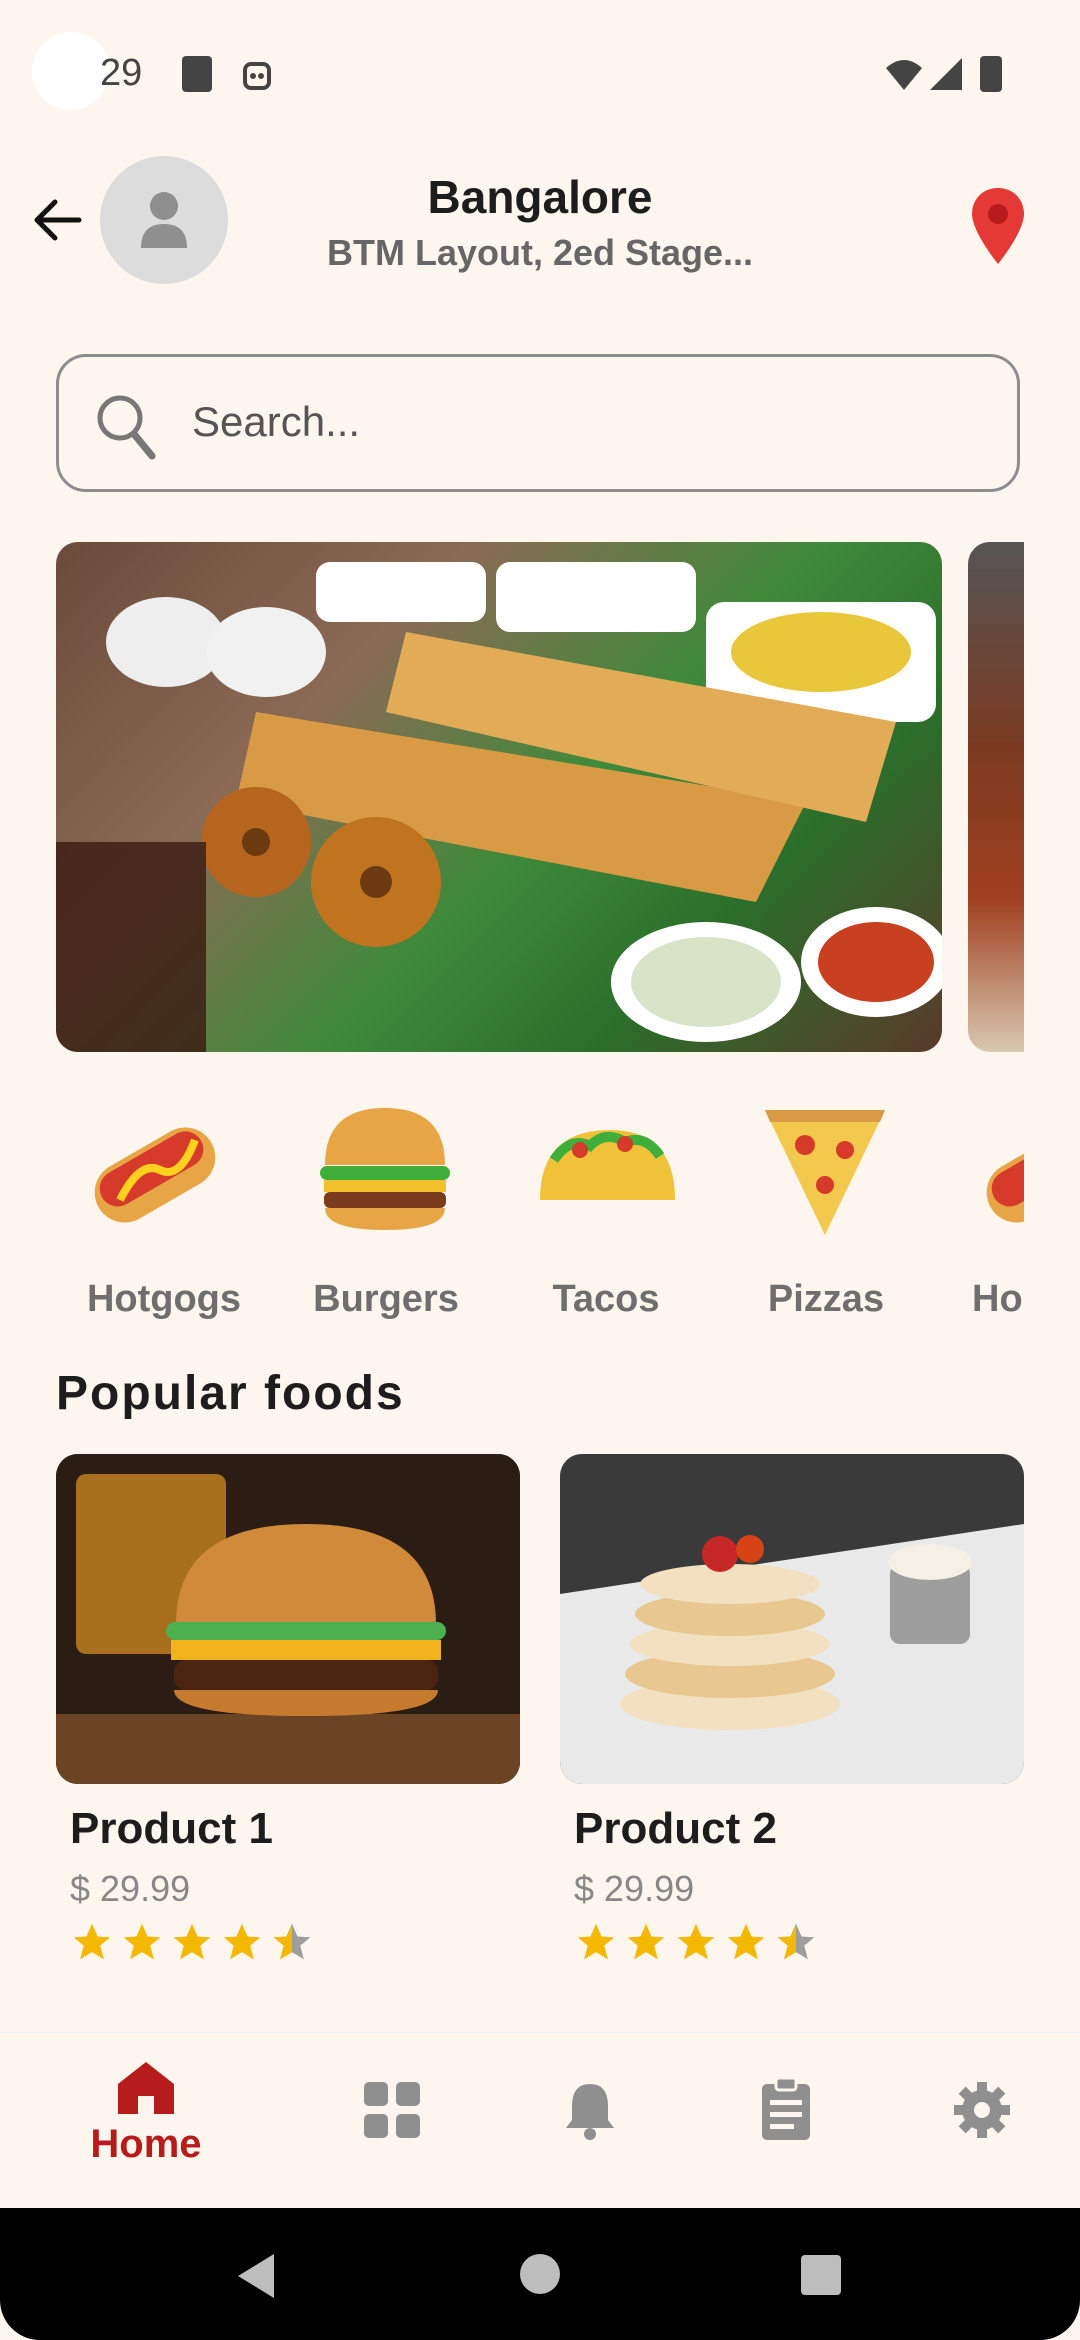 This screenshot has height=2340, width=1080. I want to click on system-back-icon, so click(256, 2276).